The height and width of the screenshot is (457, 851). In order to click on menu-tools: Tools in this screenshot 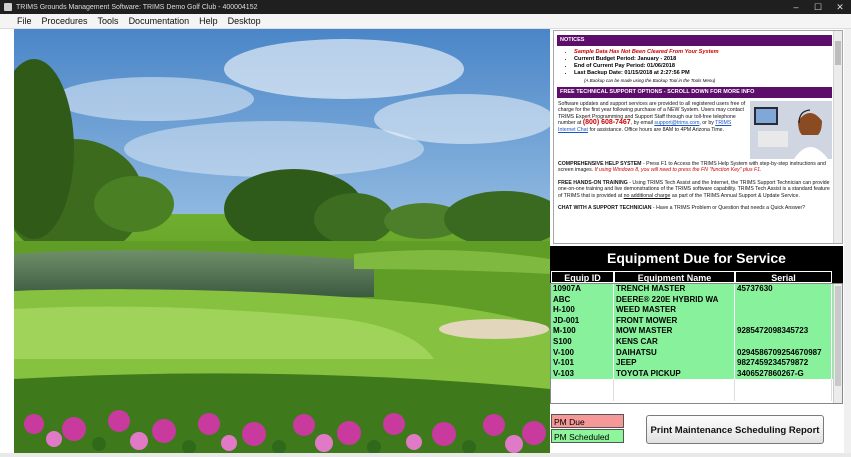, I will do `click(108, 21)`.